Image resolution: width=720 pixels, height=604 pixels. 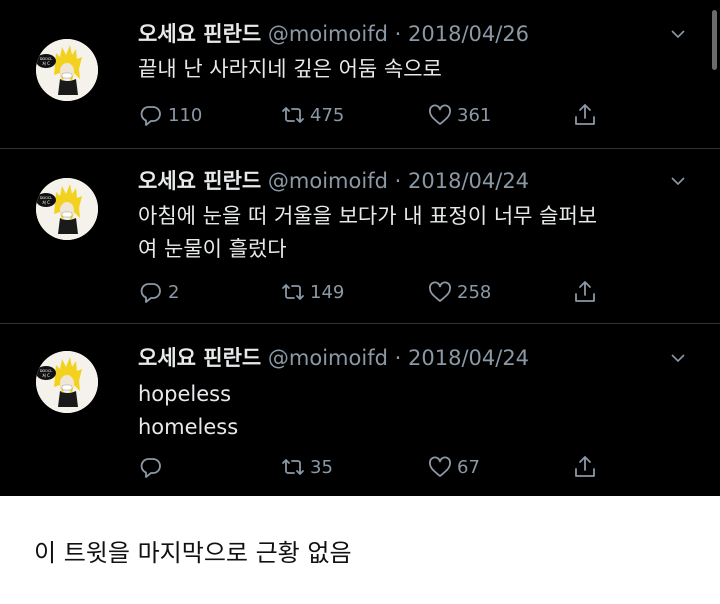 What do you see at coordinates (714, 40) in the screenshot?
I see `scrollbar` at bounding box center [714, 40].